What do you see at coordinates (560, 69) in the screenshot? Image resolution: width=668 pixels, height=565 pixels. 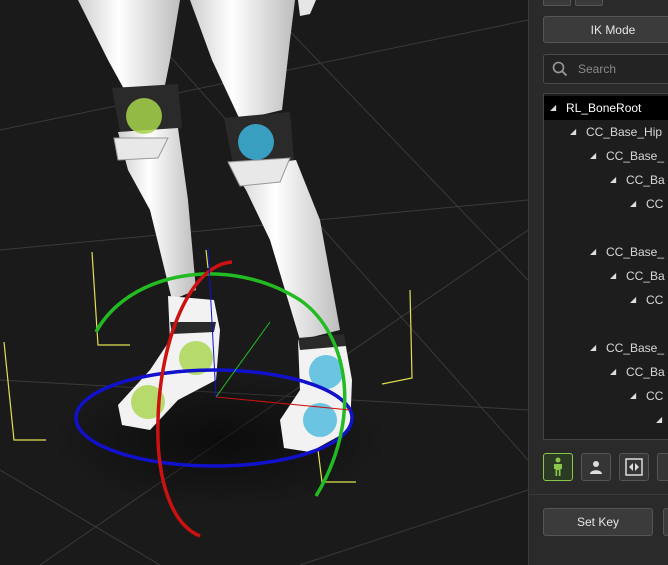 I see `search-icon` at bounding box center [560, 69].